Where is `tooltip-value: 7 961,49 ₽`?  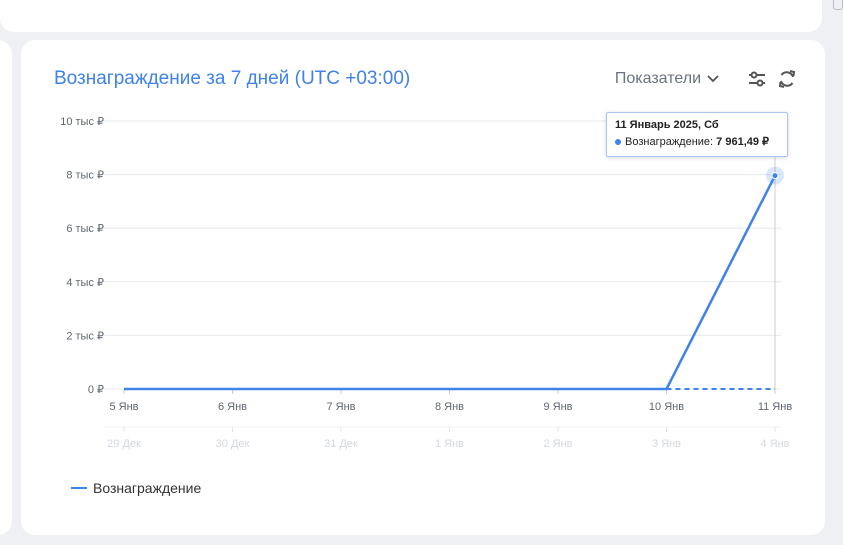
tooltip-value: 7 961,49 ₽ is located at coordinates (743, 142).